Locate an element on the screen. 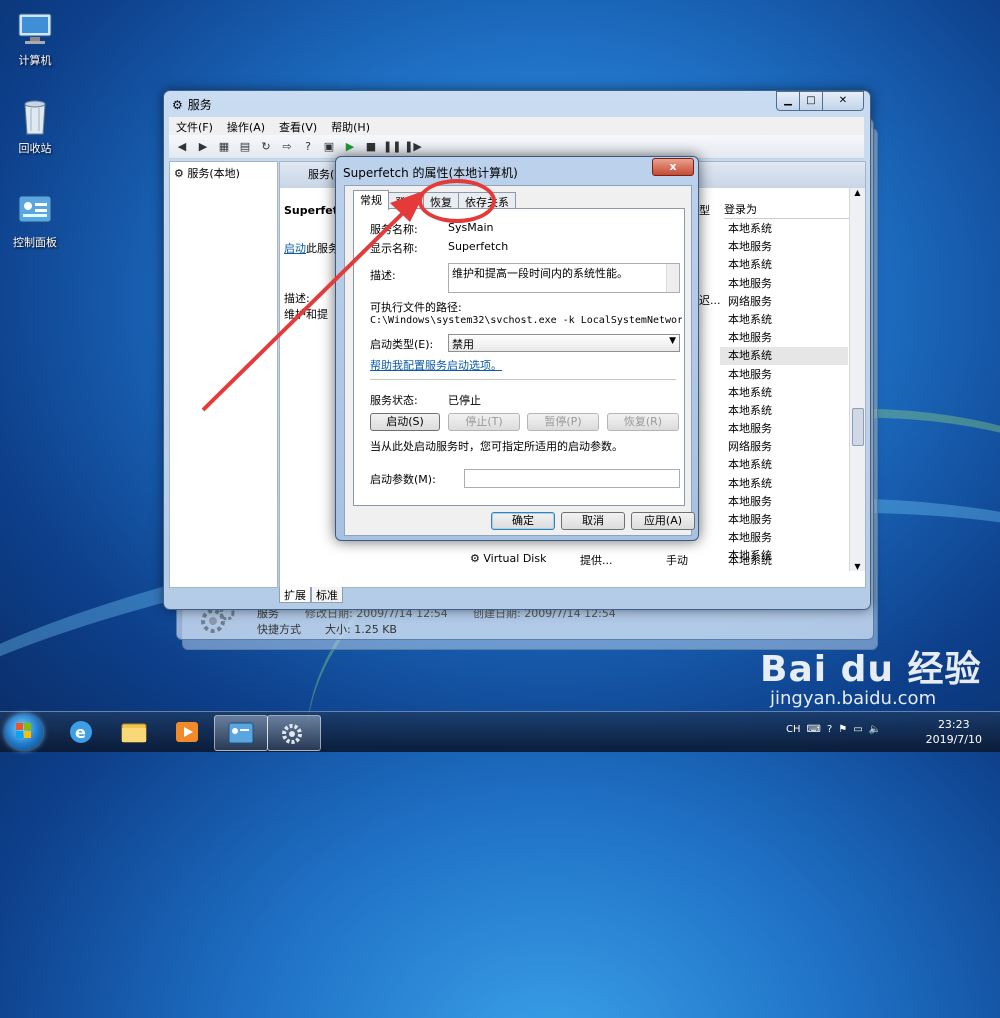 The image size is (1000, 1018). windows-logo-icon is located at coordinates (23, 730).